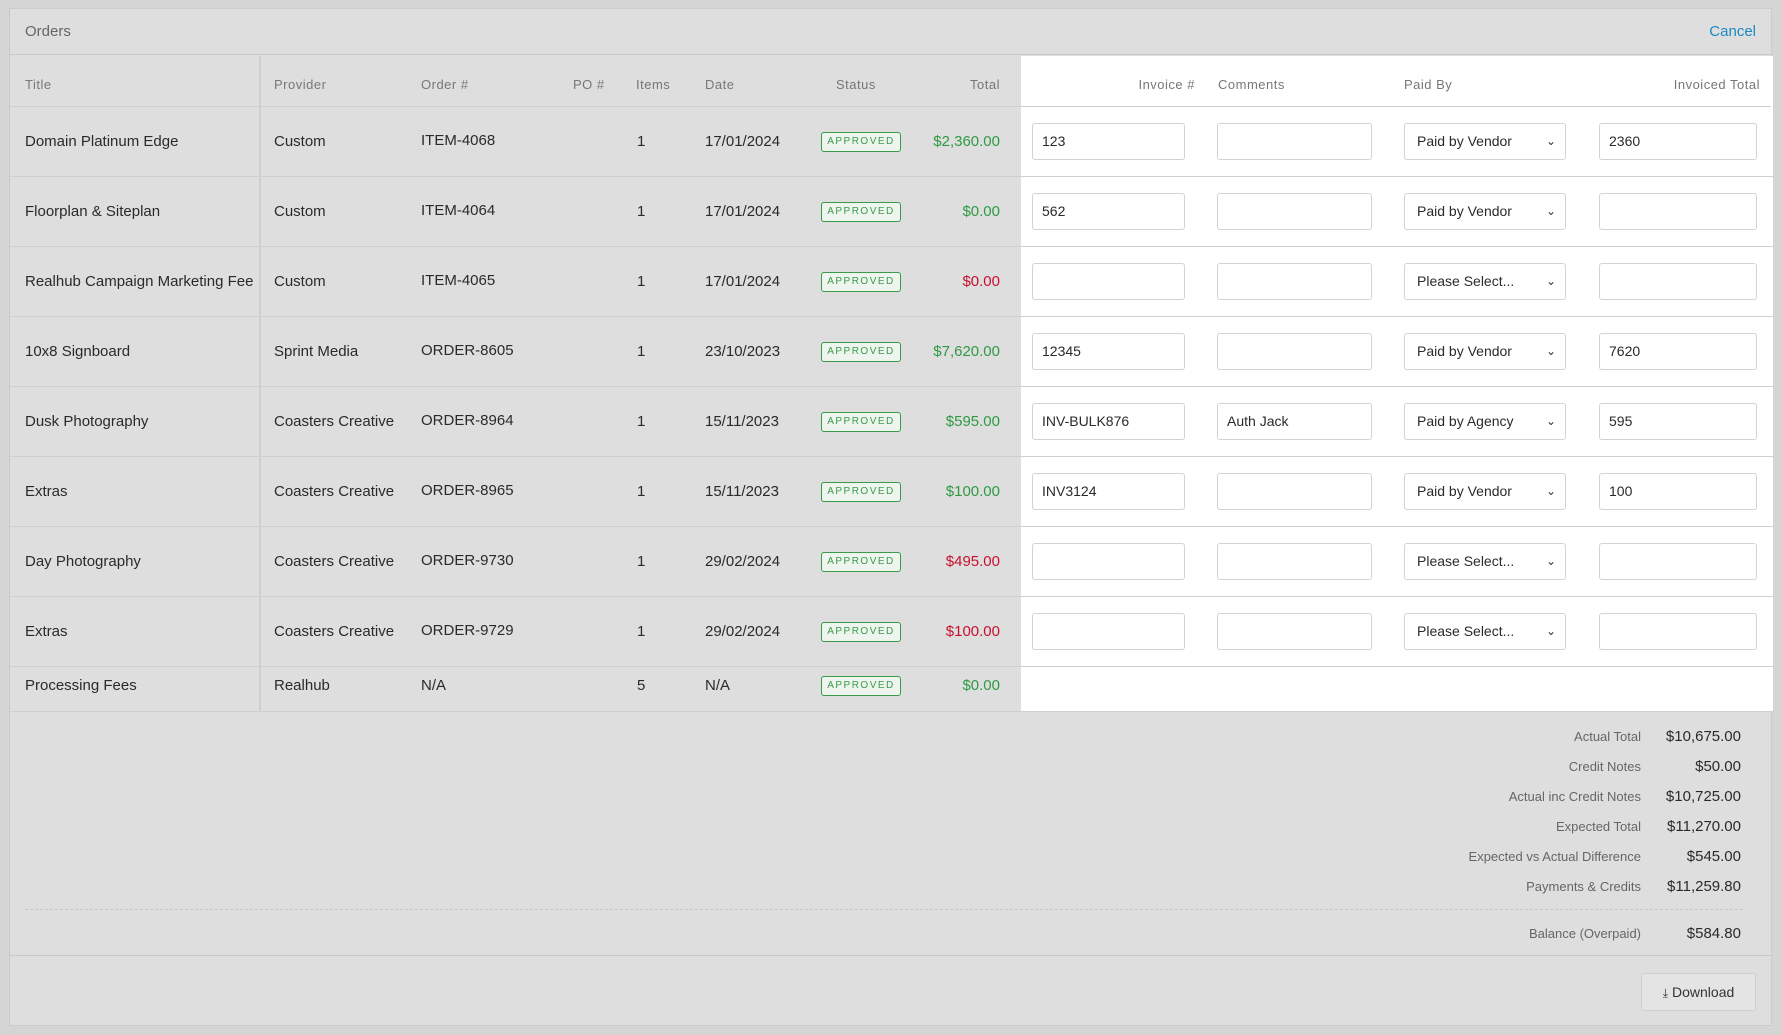 The image size is (1782, 1035). What do you see at coordinates (972, 631) in the screenshot?
I see `row-total: $100.00` at bounding box center [972, 631].